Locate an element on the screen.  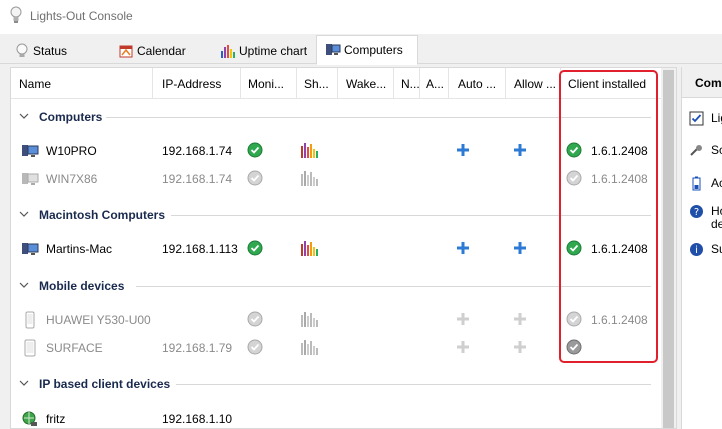
title-bar: Lights-Out Console is located at coordinates (361, 17).